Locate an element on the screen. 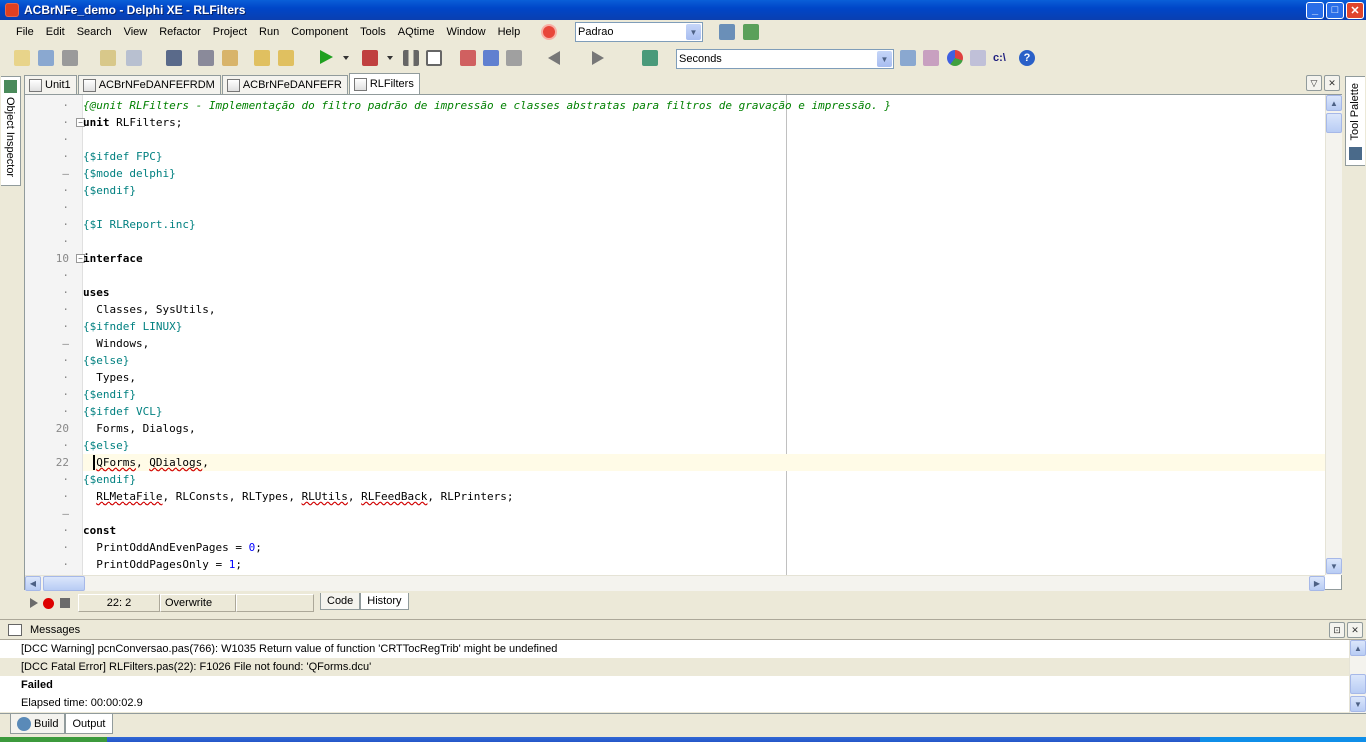 This screenshot has height=742, width=1366. scroll-right-icon: ▶ is located at coordinates (1317, 583).